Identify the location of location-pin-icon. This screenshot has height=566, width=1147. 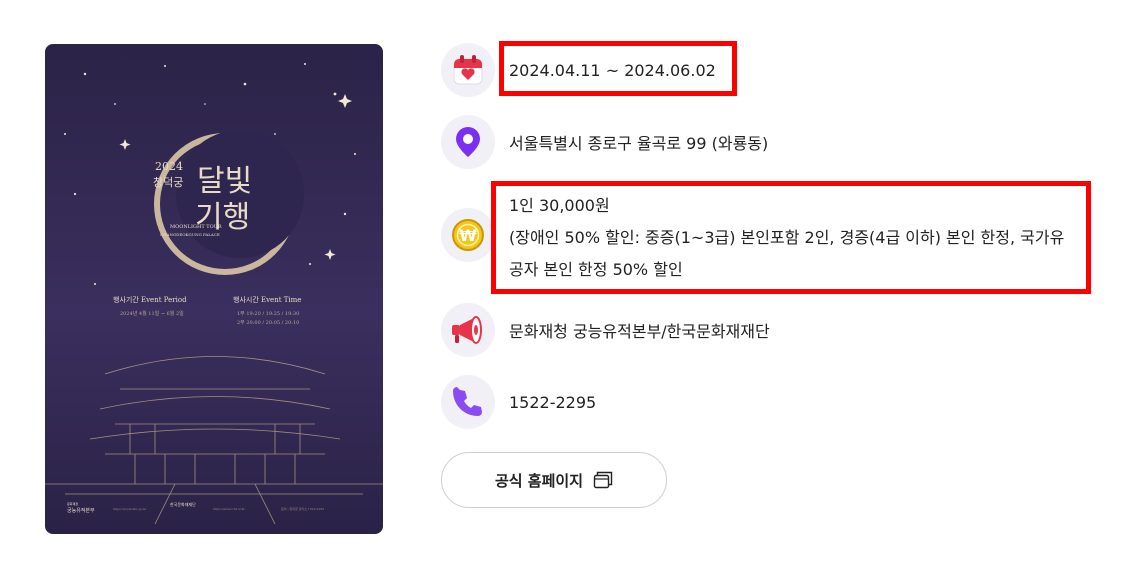
(468, 142).